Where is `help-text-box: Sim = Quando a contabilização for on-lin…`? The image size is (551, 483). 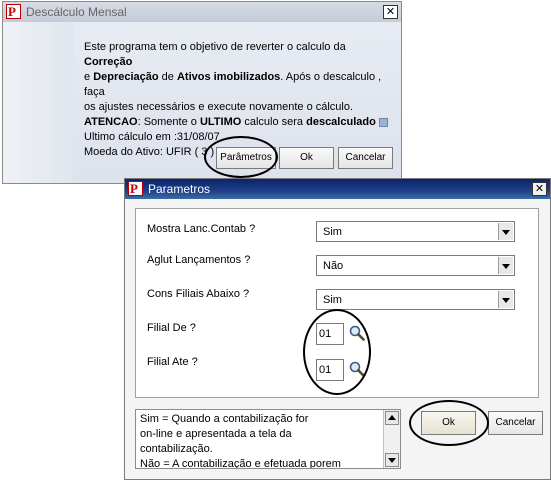 help-text-box: Sim = Quando a contabilização for on-lin… is located at coordinates (268, 439).